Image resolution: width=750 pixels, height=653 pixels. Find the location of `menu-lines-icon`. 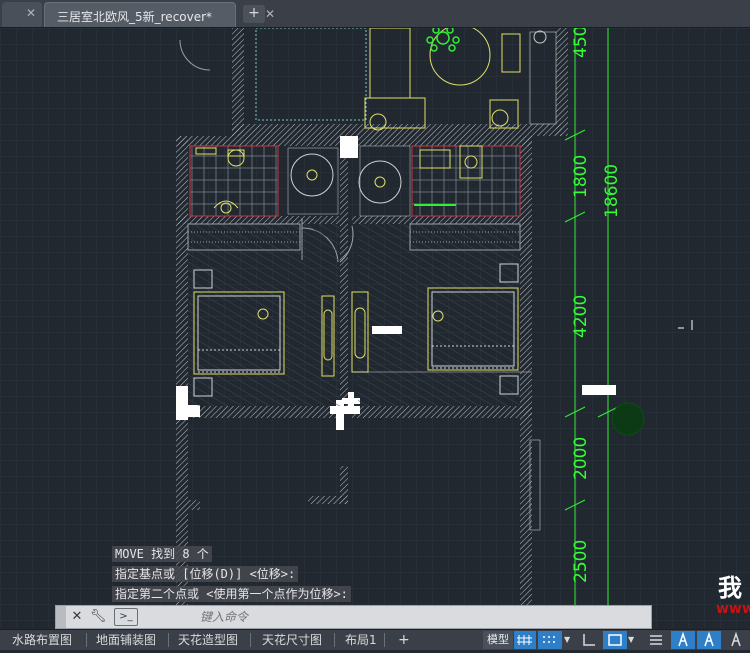

menu-lines-icon is located at coordinates (656, 640).